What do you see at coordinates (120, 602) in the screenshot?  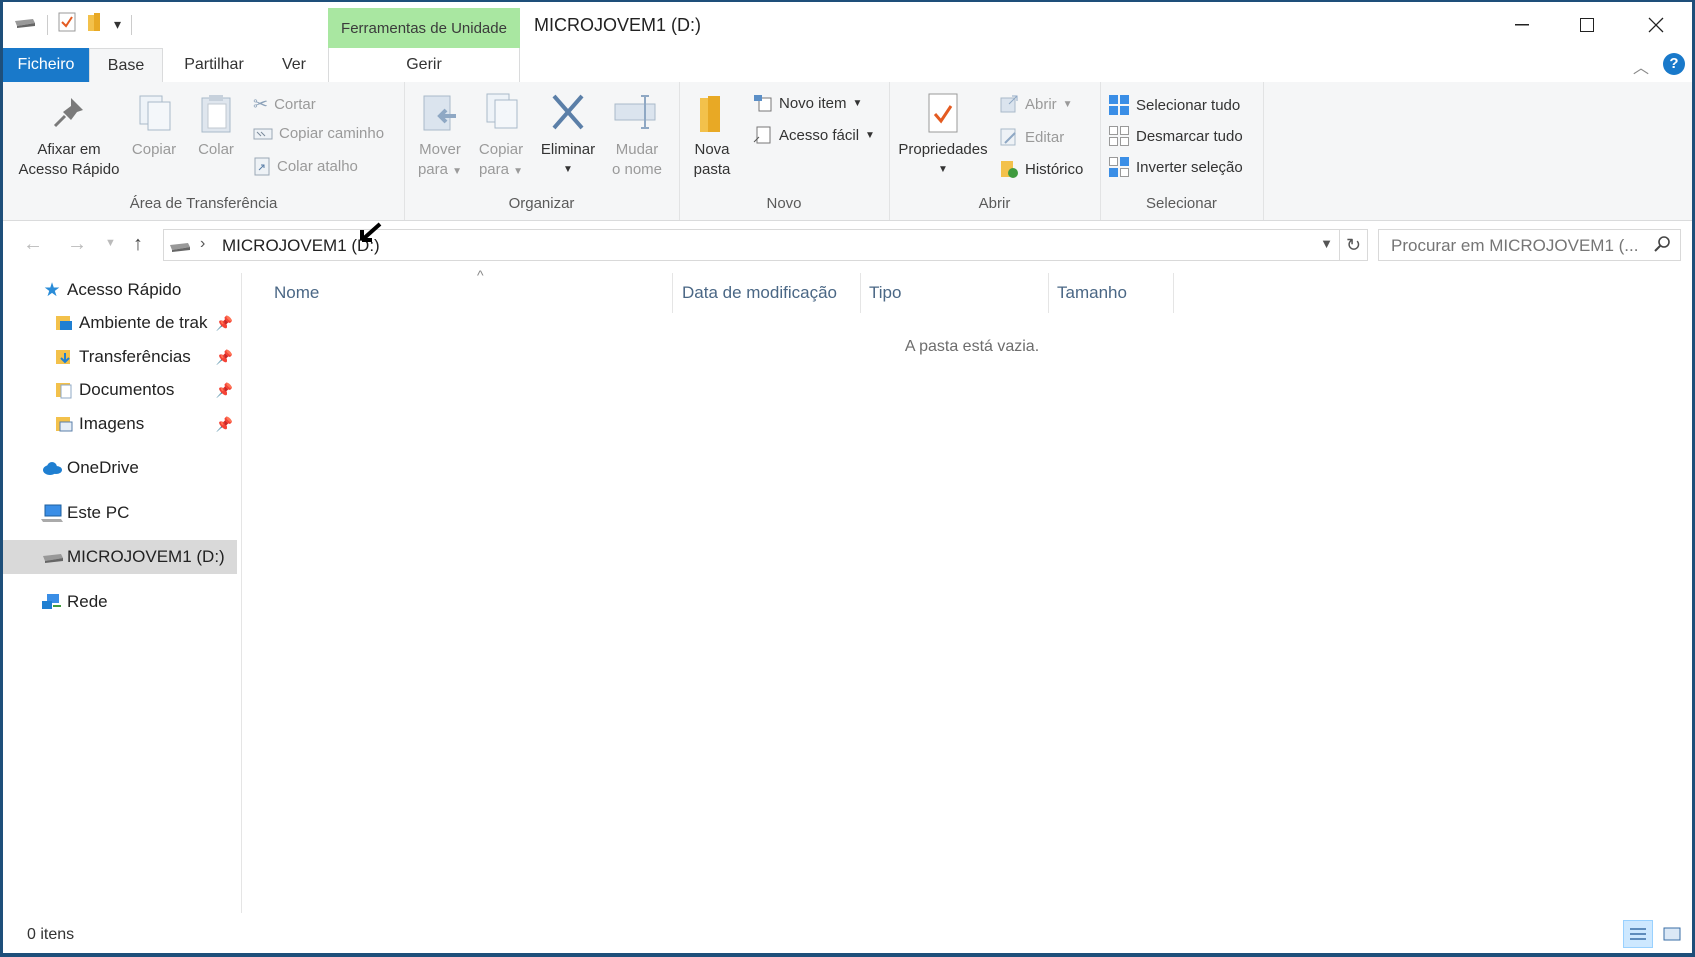 I see `nav-item-network: Rede` at bounding box center [120, 602].